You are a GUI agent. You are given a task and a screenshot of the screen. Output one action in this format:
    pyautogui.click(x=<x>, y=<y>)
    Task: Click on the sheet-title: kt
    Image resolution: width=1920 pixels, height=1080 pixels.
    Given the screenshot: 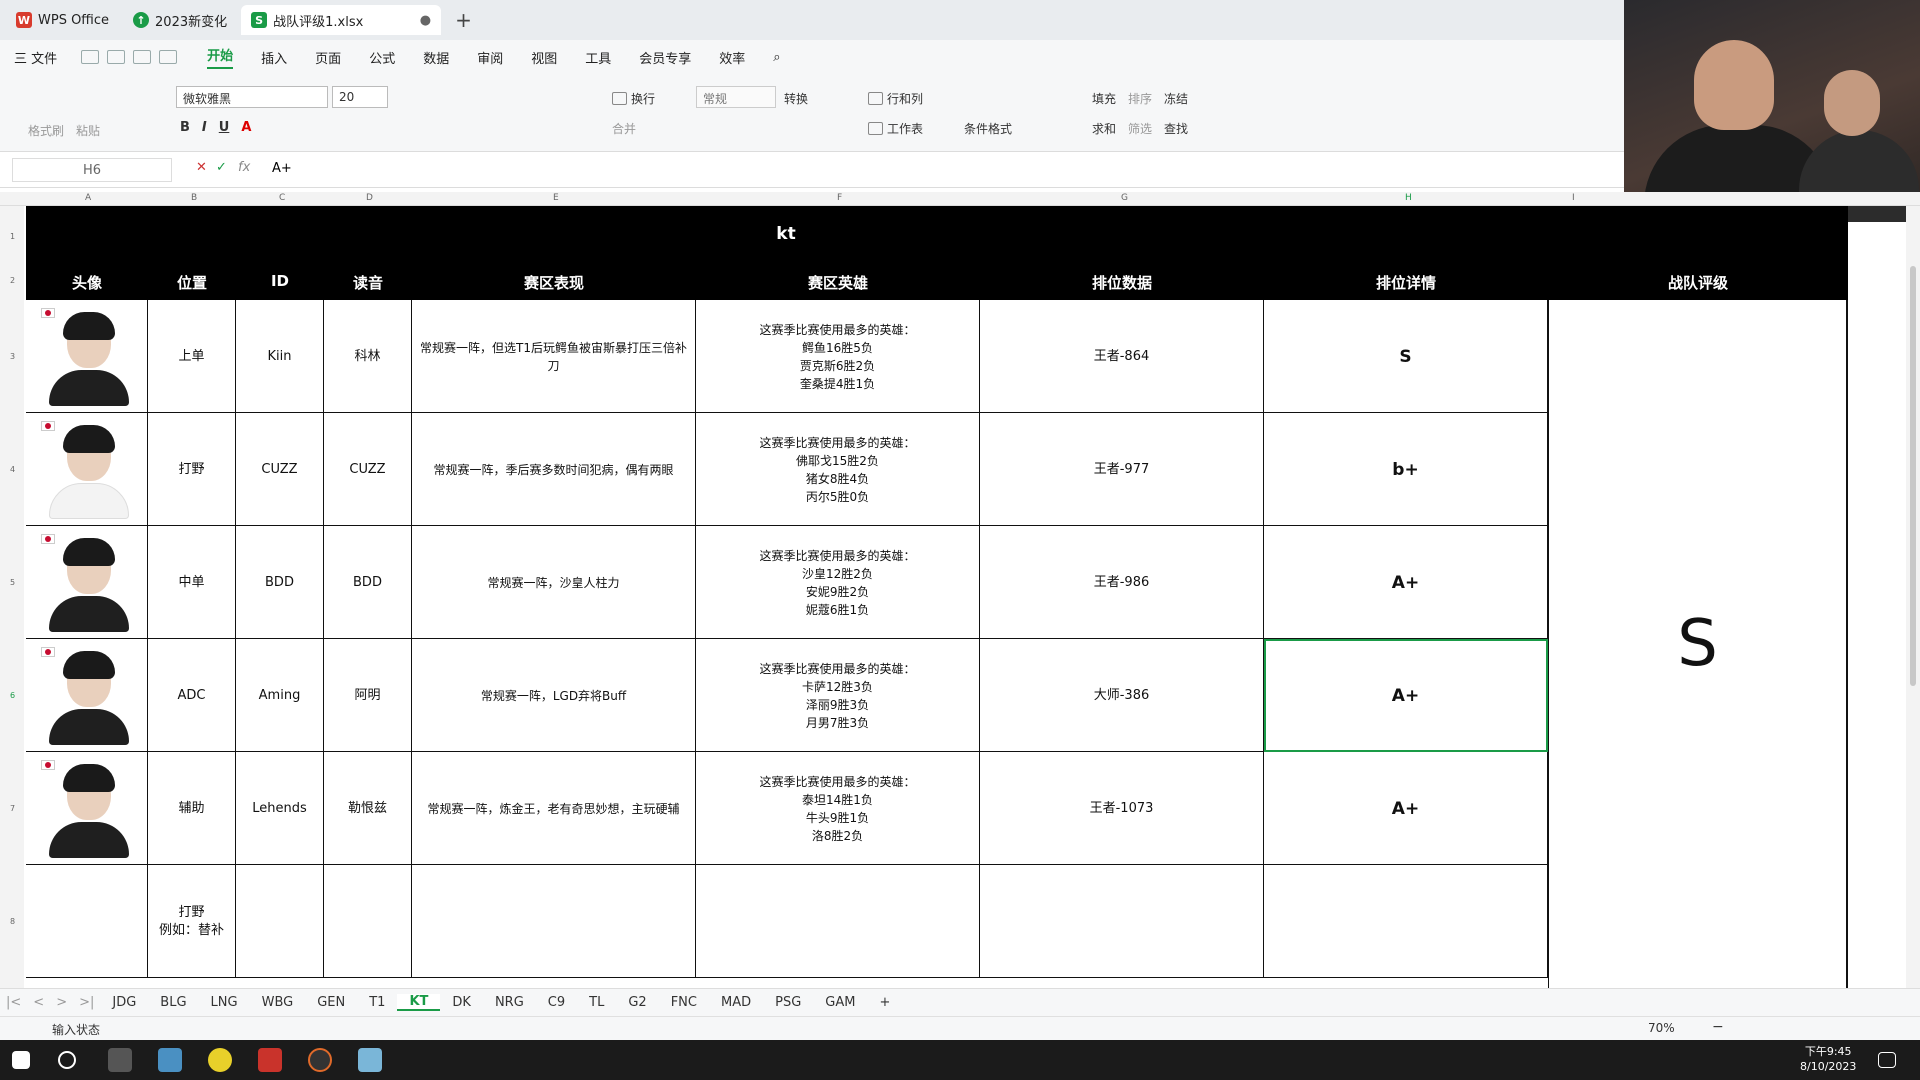 What is the action you would take?
    pyautogui.click(x=786, y=234)
    